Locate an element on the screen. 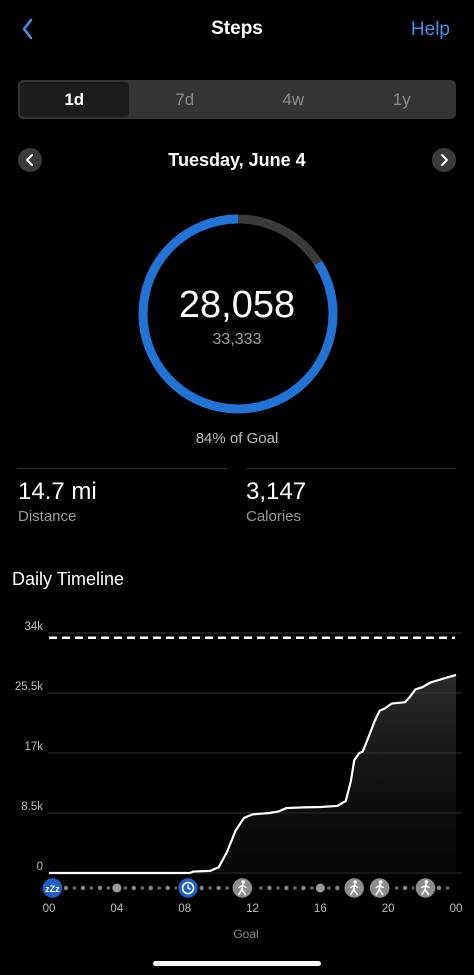  run-icon is located at coordinates (354, 888).